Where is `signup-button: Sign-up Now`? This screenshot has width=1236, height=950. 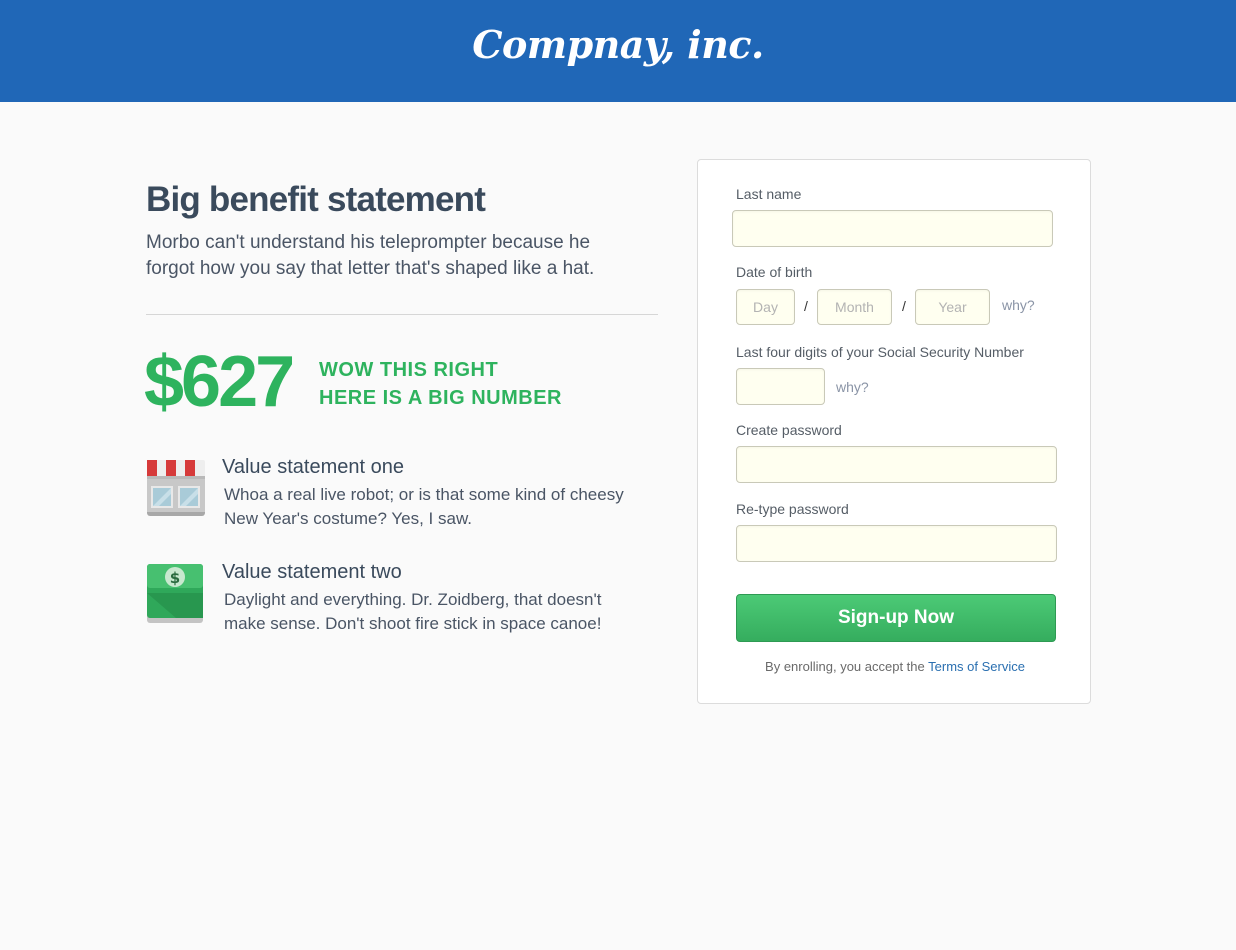
signup-button: Sign-up Now is located at coordinates (896, 618).